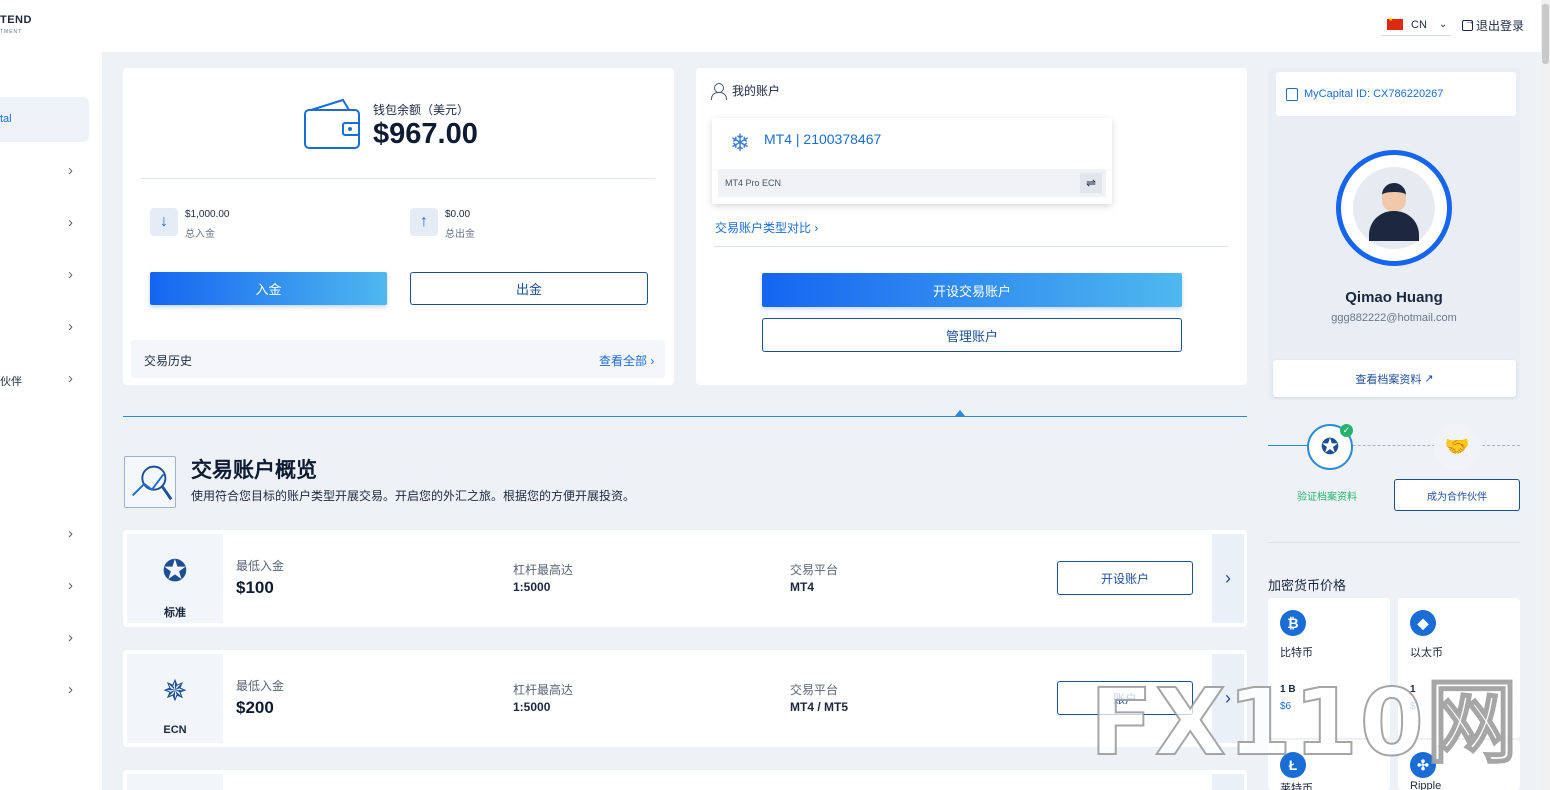 The width and height of the screenshot is (1550, 790). What do you see at coordinates (1426, 653) in the screenshot?
I see `crypto-name: 以太币` at bounding box center [1426, 653].